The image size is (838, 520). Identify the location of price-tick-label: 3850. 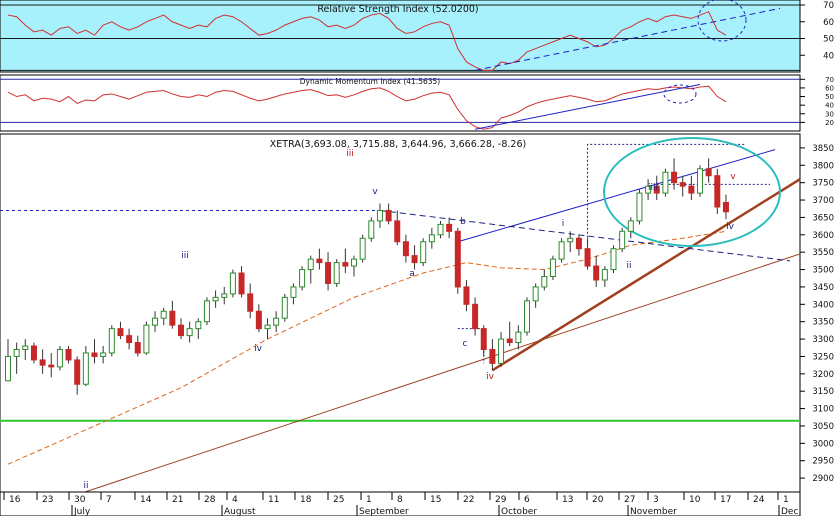
(823, 149).